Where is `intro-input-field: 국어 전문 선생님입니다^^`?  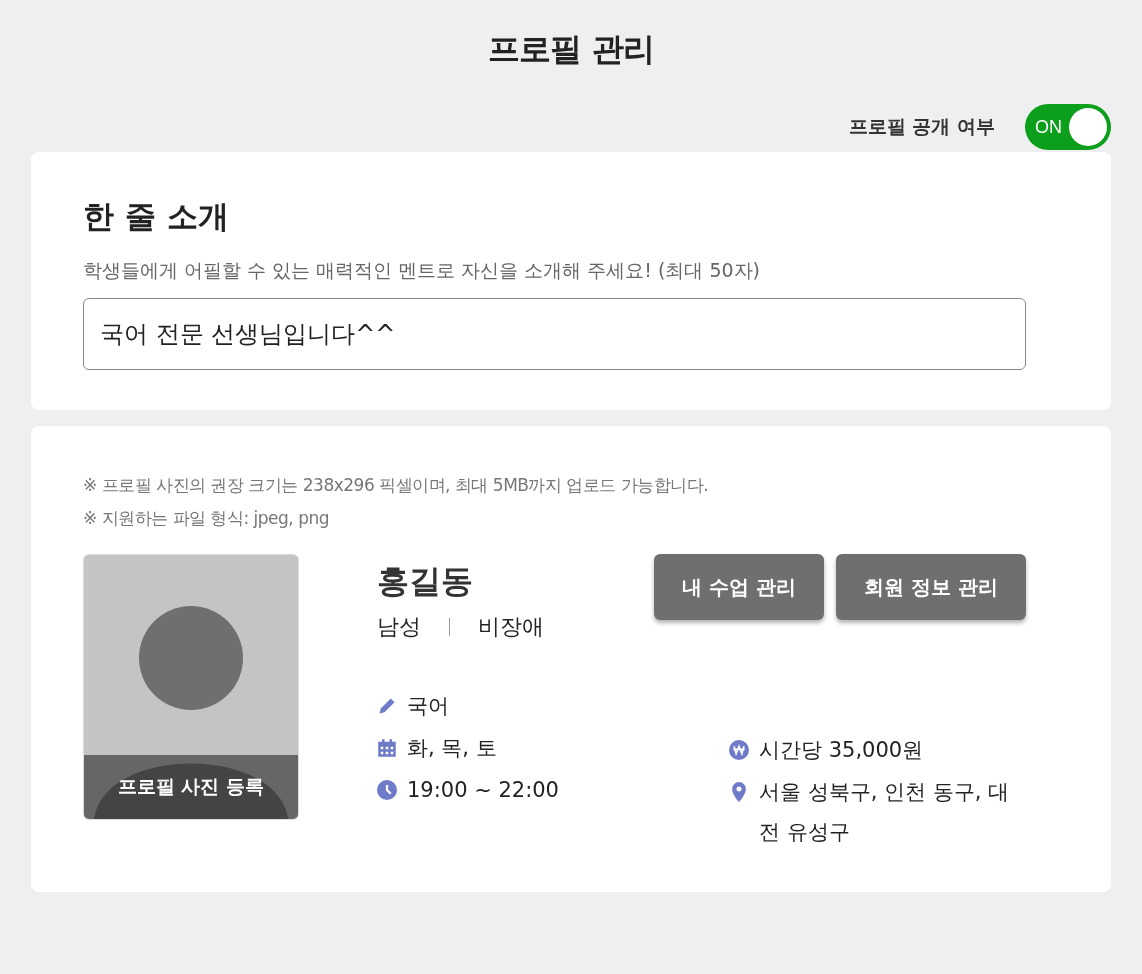 intro-input-field: 국어 전문 선생님입니다^^ is located at coordinates (554, 334).